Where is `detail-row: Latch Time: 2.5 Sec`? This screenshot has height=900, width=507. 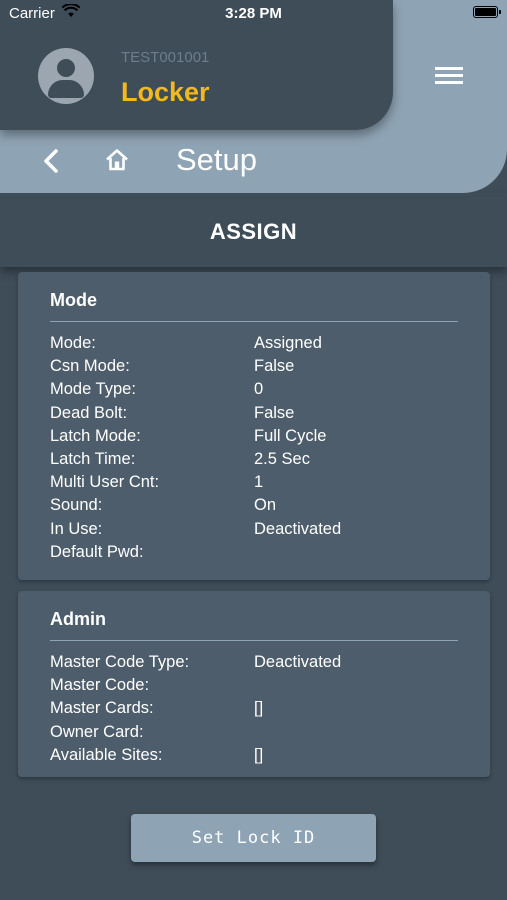
detail-row: Latch Time: 2.5 Sec is located at coordinates (255, 461).